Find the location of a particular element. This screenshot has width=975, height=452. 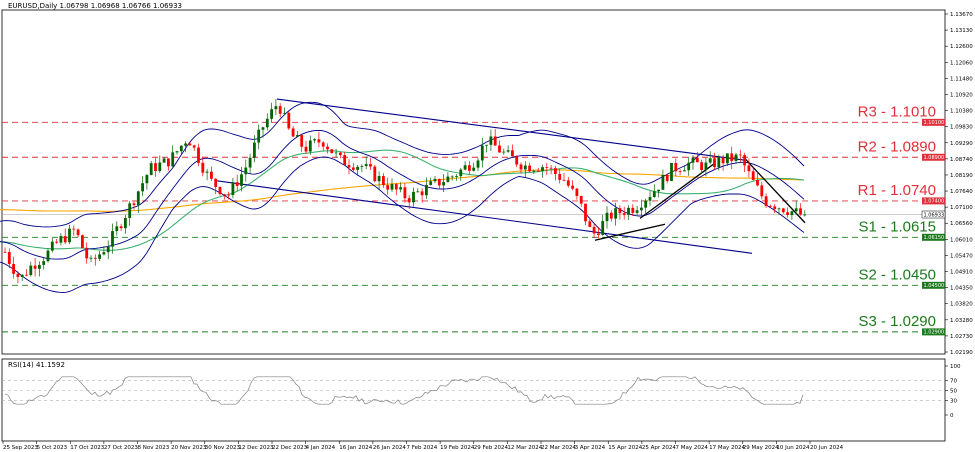

rsi-tick-label: 50 is located at coordinates (953, 392).